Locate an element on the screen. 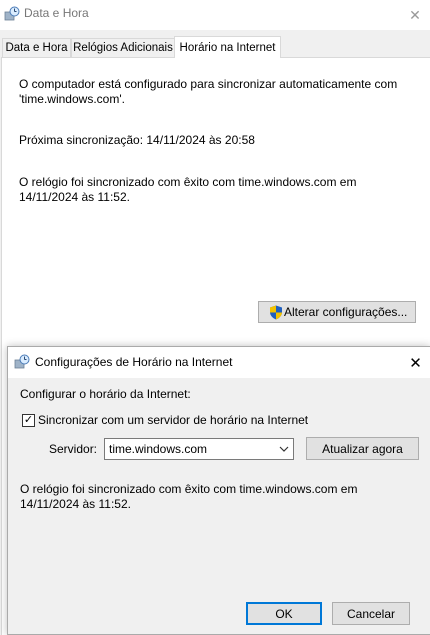 The height and width of the screenshot is (635, 430). window-title: Data e Hora is located at coordinates (56, 13).